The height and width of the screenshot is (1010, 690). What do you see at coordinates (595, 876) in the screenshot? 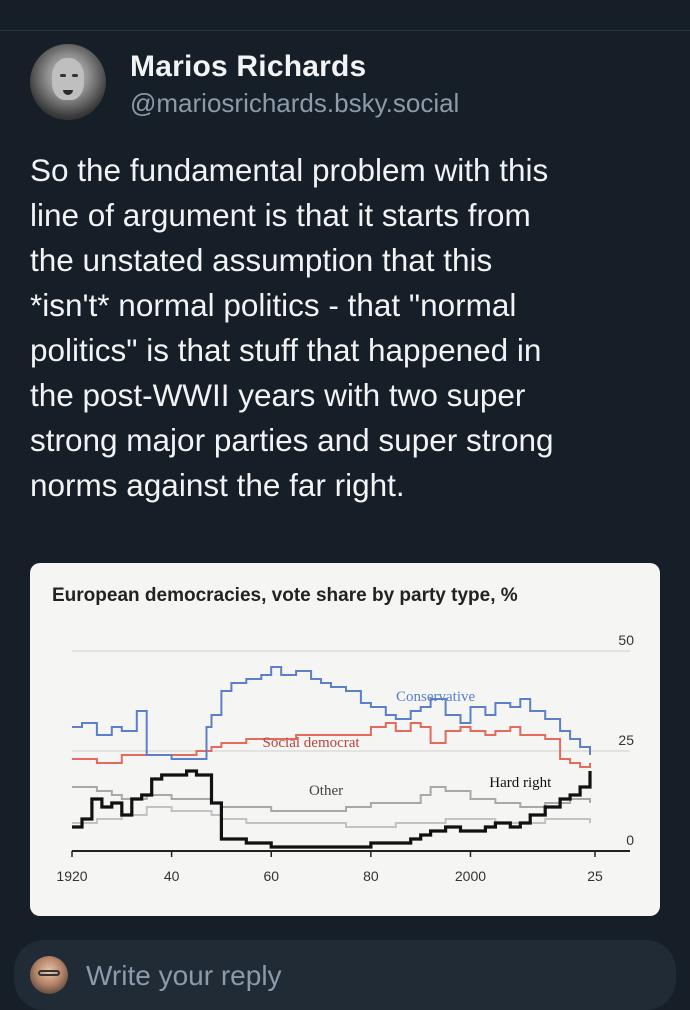
I see `x-tick-label: 25` at bounding box center [595, 876].